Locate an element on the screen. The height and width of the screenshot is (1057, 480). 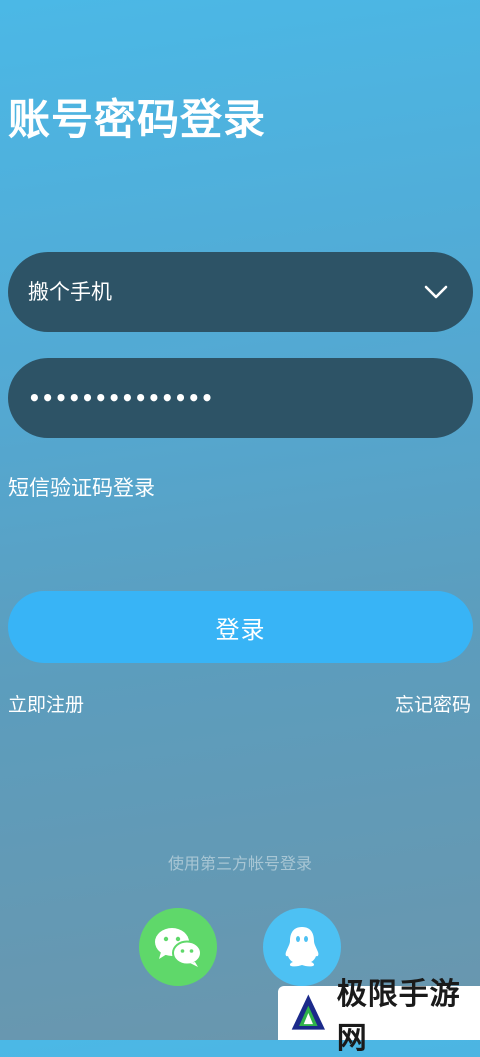
qq-icon is located at coordinates (302, 947).